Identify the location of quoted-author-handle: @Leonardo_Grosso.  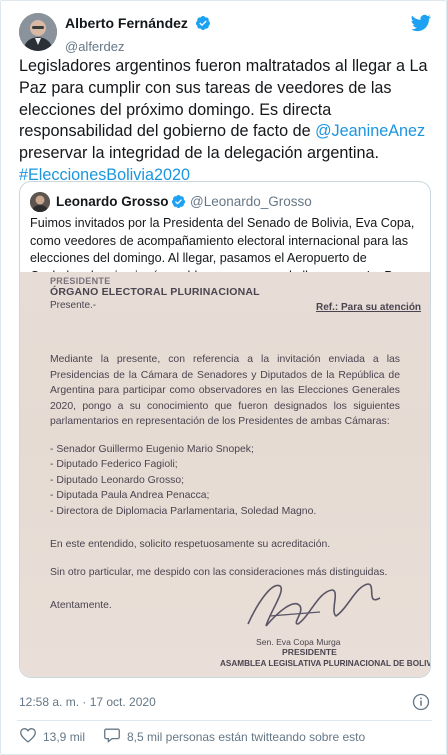
(251, 201).